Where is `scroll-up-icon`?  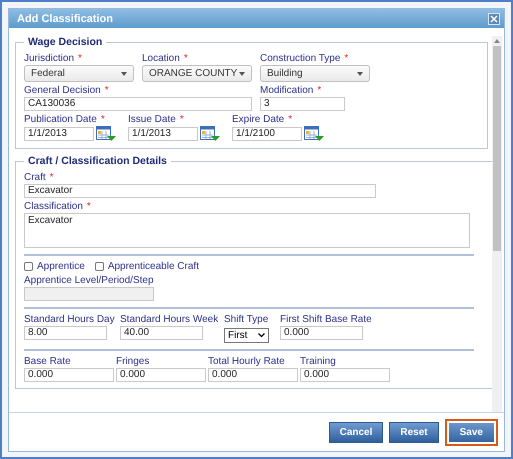
scroll-up-icon is located at coordinates (497, 41).